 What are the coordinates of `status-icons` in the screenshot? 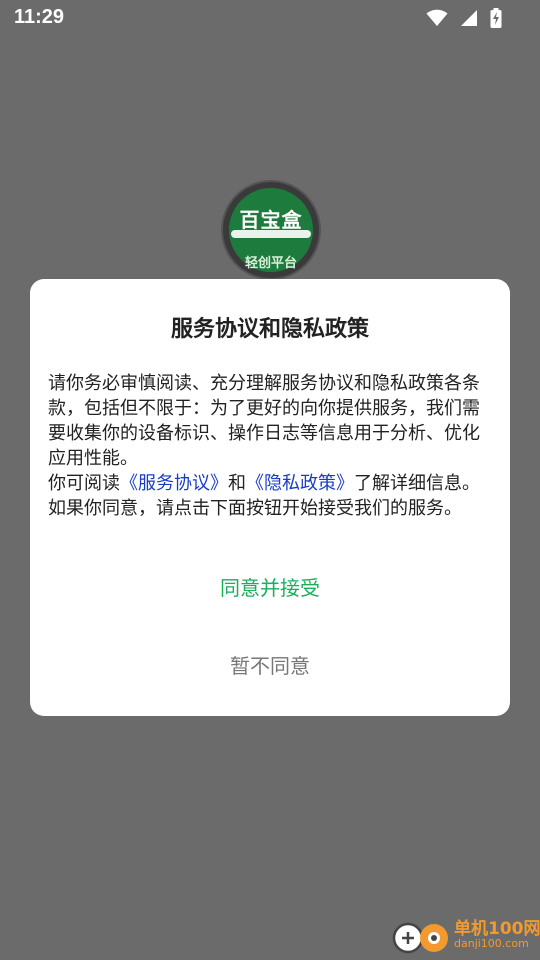 It's located at (464, 18).